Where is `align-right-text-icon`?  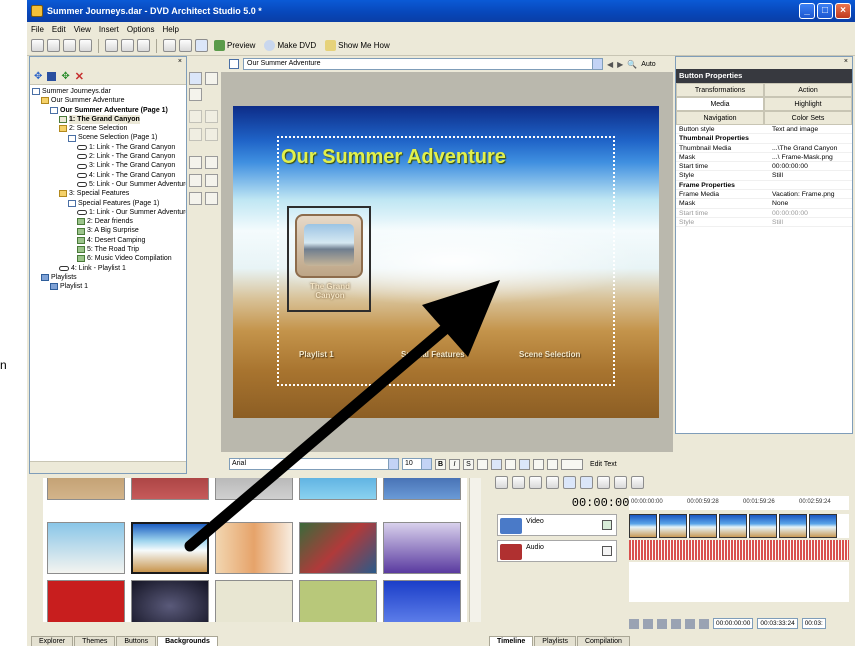
align-right-text-icon is located at coordinates (510, 464).